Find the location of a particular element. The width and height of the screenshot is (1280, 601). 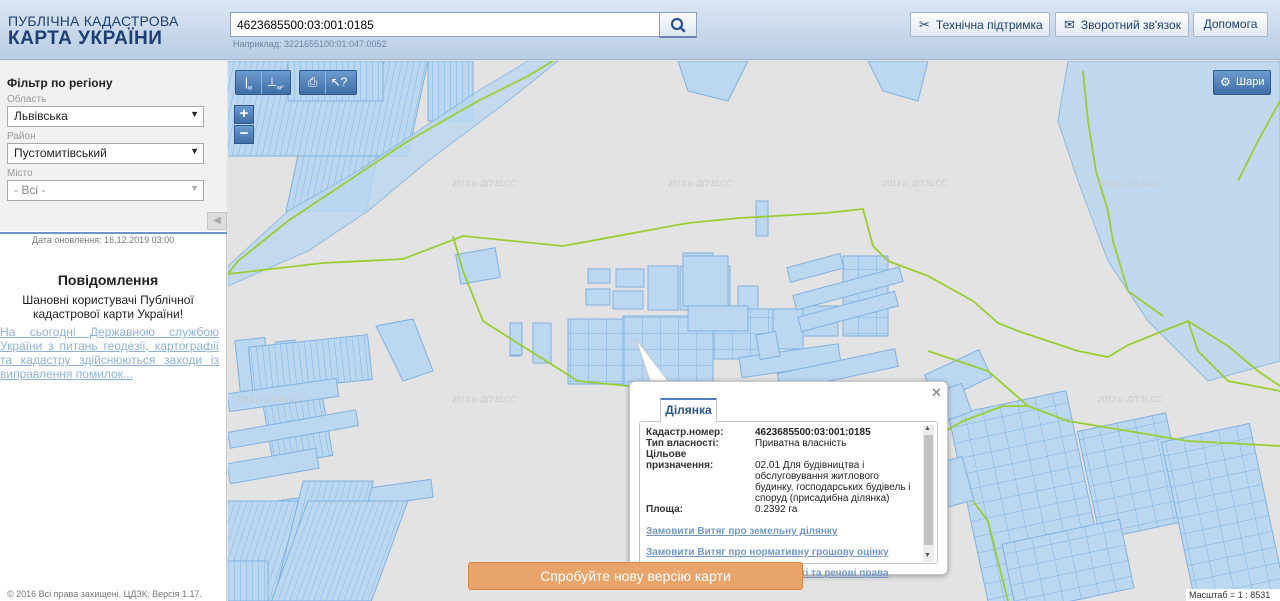

site-logo: ПУБЛІЧНА КАДАСТРОВА КАРТА УКРАЇНИ is located at coordinates (93, 31).